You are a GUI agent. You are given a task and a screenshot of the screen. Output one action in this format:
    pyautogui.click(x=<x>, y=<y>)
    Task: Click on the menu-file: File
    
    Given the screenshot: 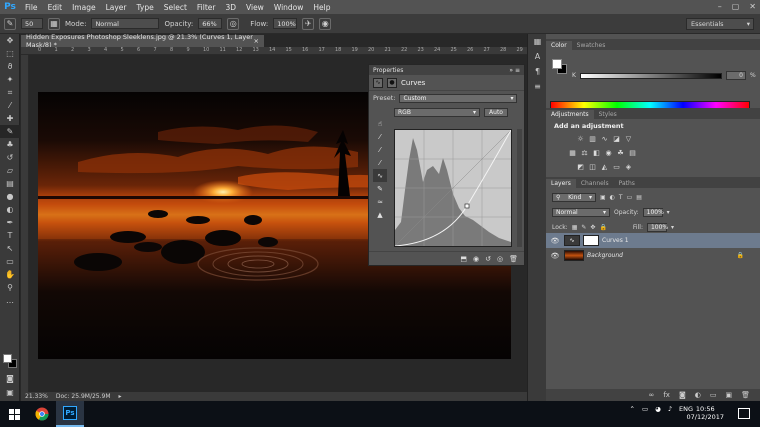 What is the action you would take?
    pyautogui.click(x=31, y=7)
    